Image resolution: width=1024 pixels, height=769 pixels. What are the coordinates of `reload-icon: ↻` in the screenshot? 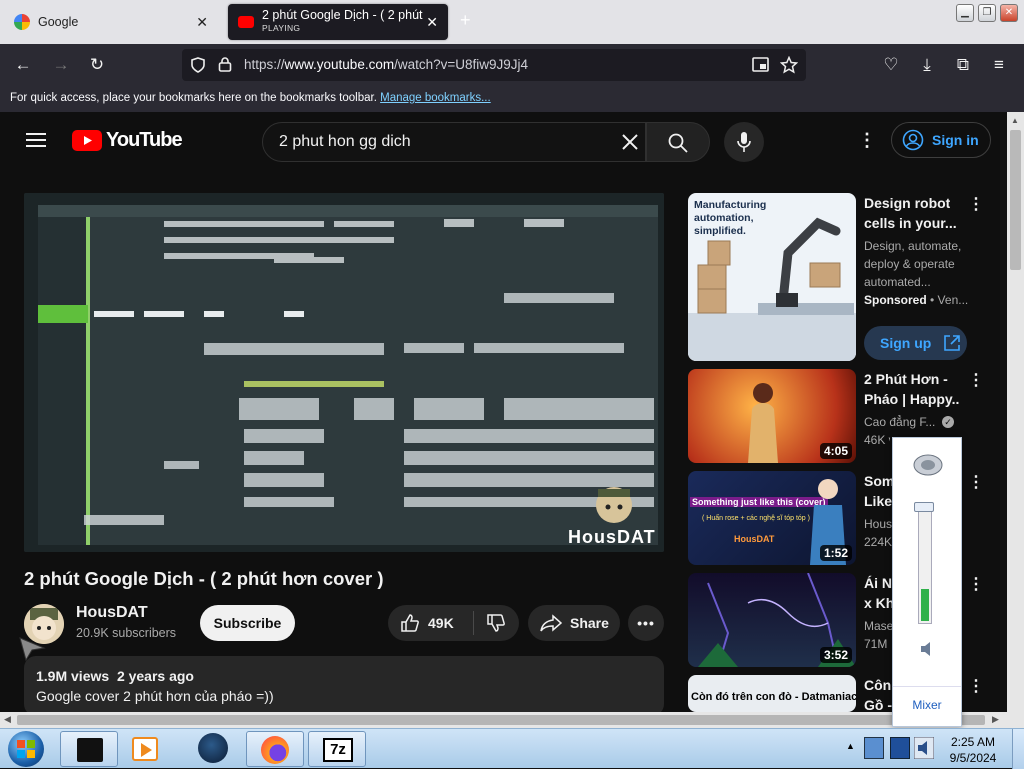 It's located at (97, 65).